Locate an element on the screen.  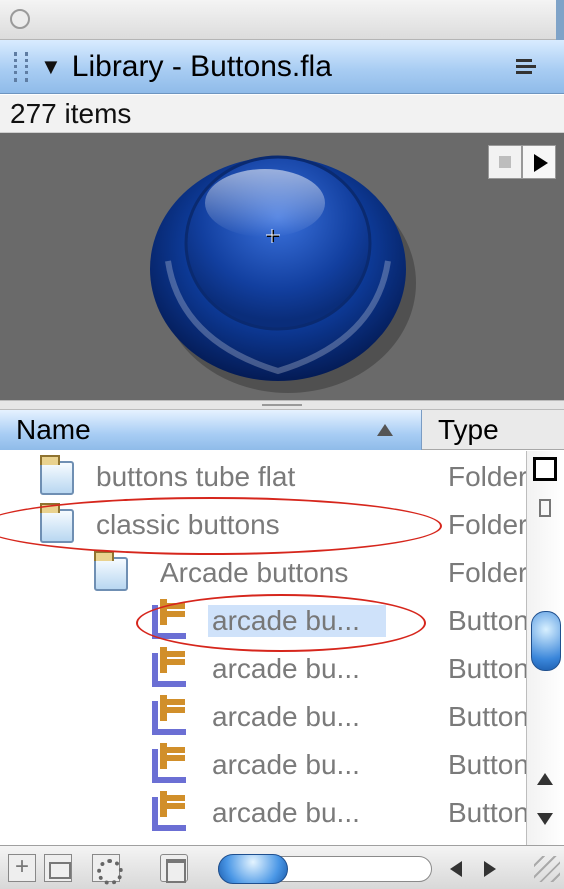
item-label: buttons tube flat is located at coordinates (196, 476).